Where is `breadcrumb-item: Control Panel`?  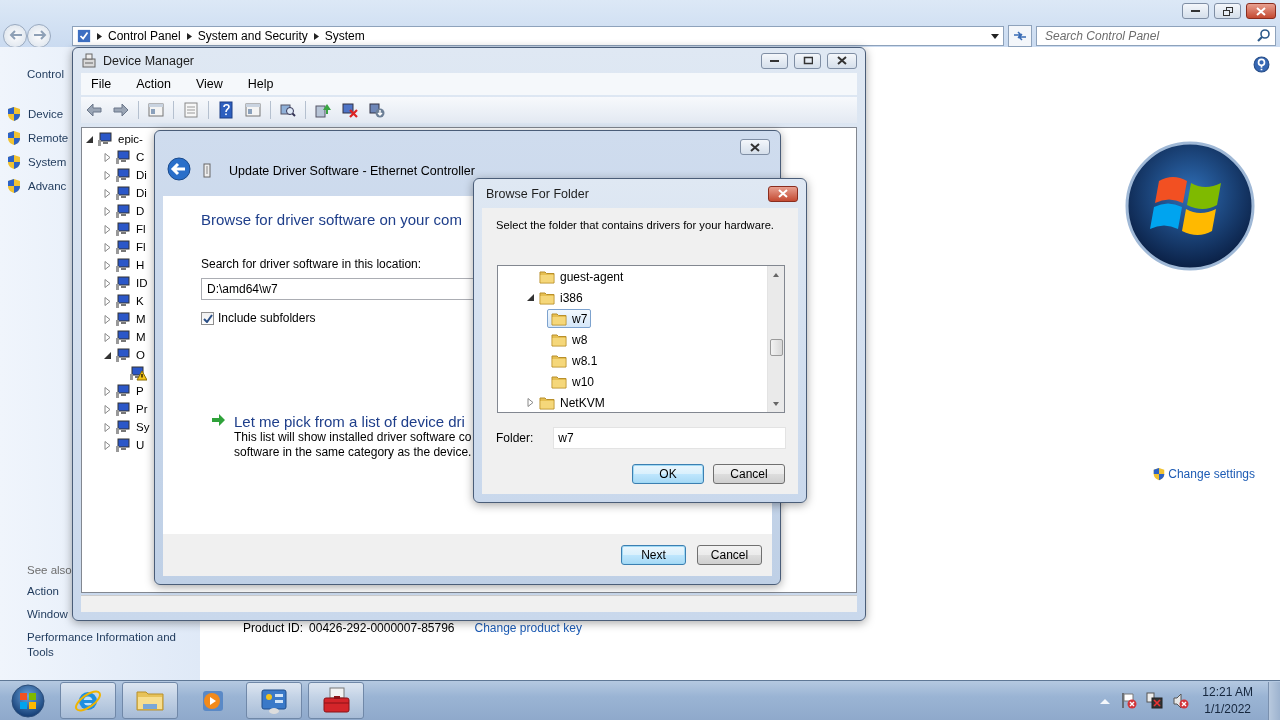 breadcrumb-item: Control Panel is located at coordinates (144, 36).